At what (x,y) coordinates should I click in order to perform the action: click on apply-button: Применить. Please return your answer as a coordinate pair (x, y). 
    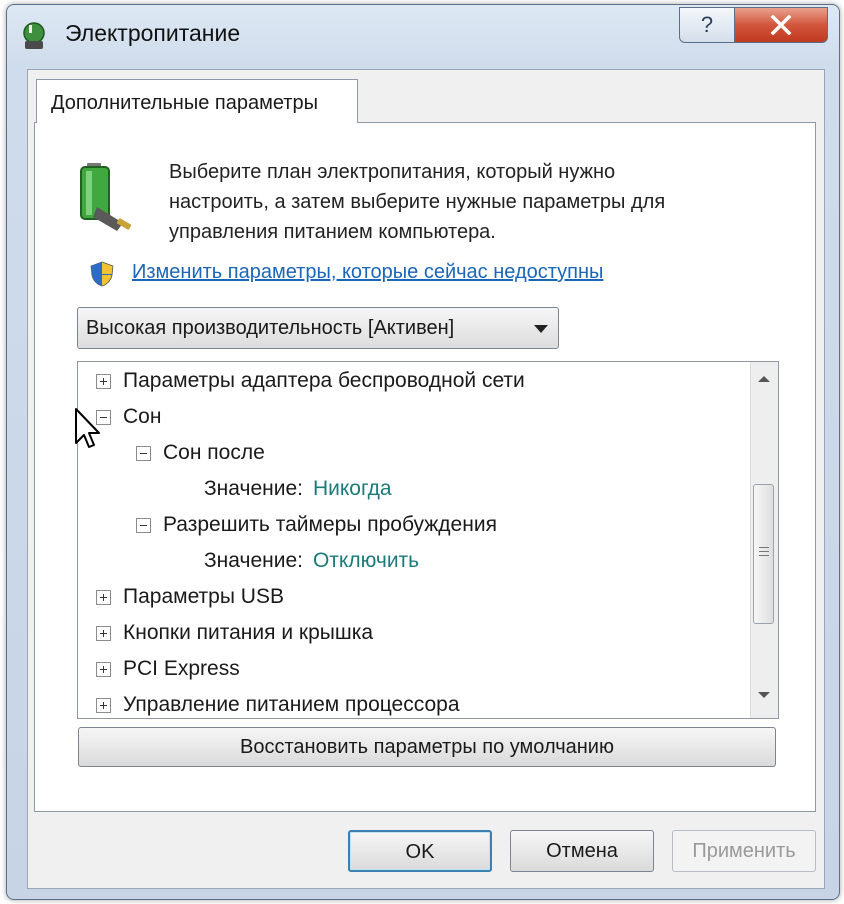
    Looking at the image, I should click on (744, 851).